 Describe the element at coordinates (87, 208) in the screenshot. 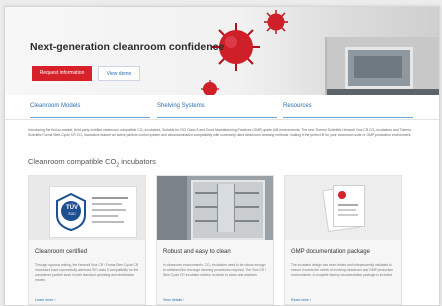

I see `certificate-image: TÜV SÜD` at that location.